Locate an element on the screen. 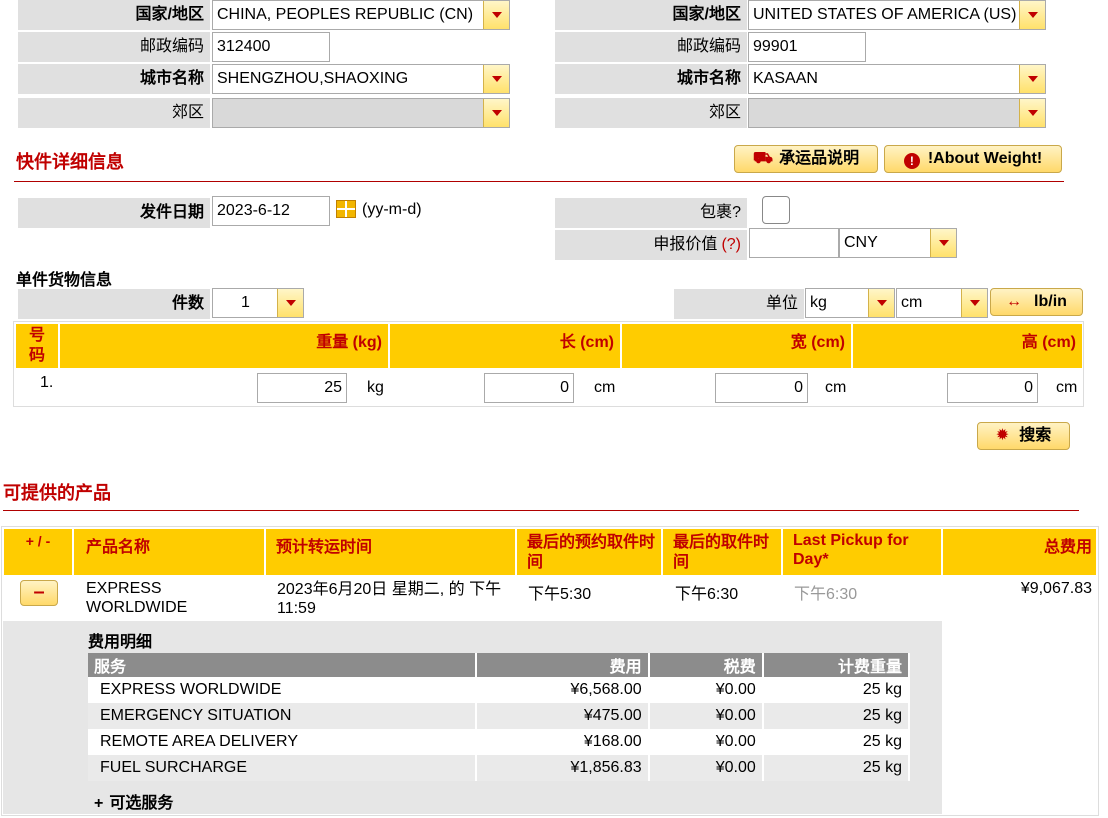 This screenshot has width=1108, height=818. fee-amount: ¥6,568.00 is located at coordinates (563, 690).